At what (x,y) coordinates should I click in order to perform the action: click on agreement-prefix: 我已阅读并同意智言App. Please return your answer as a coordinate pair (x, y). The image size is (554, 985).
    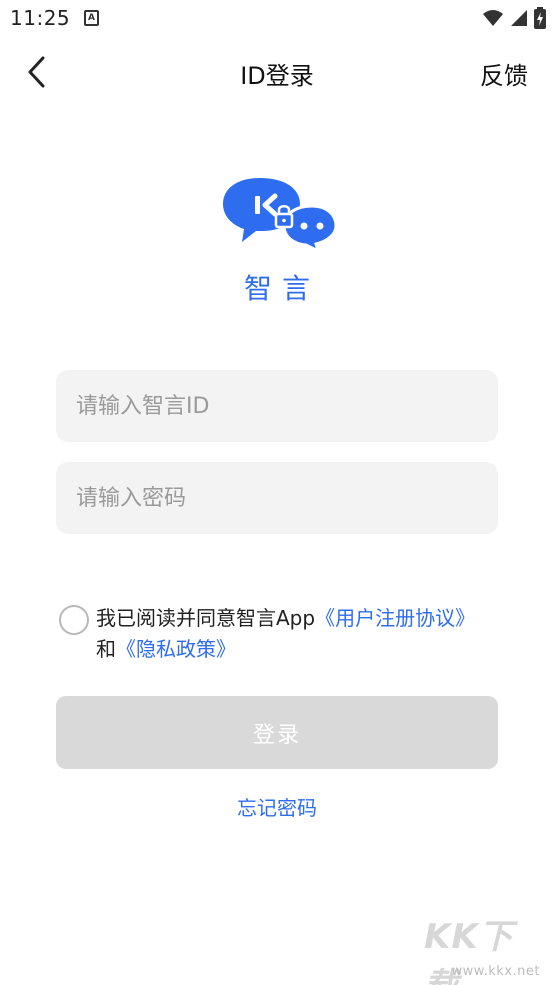
    Looking at the image, I should click on (206, 618).